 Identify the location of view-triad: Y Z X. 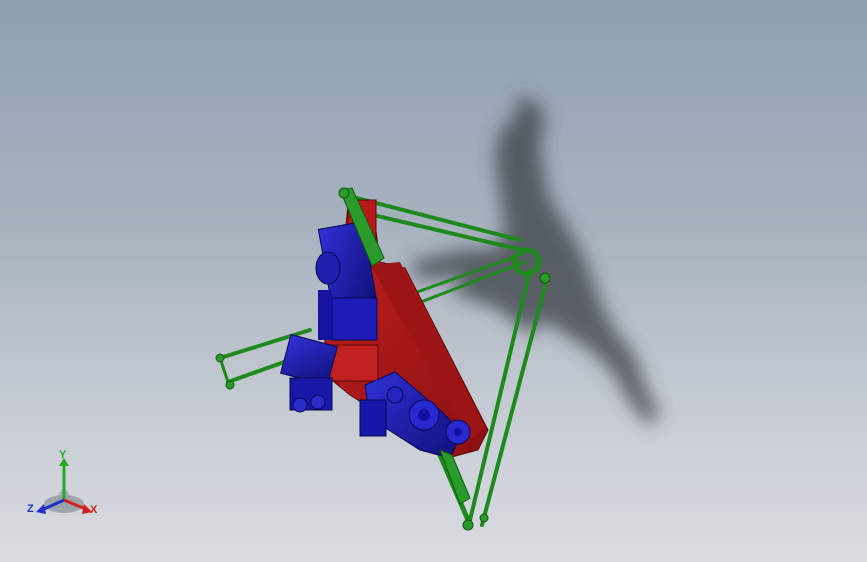
(64, 485).